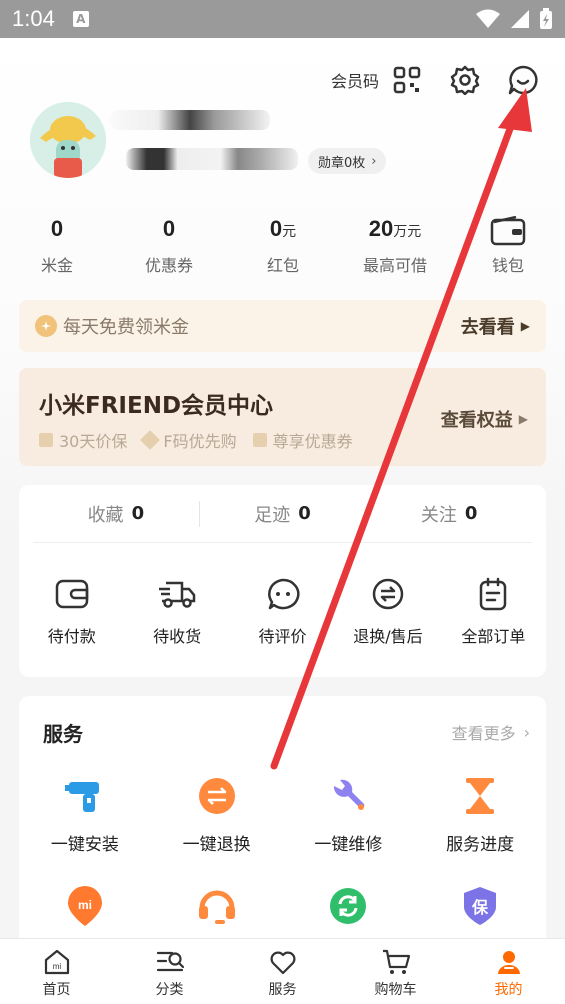  I want to click on service-item: 保, so click(480, 906).